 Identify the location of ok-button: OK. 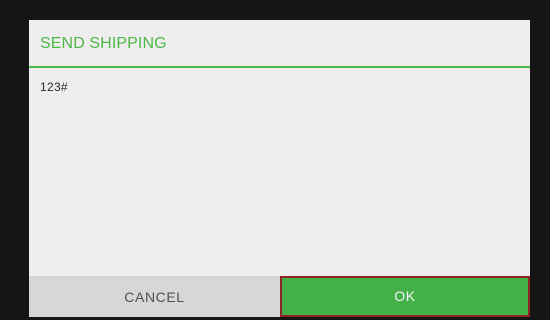
(405, 296).